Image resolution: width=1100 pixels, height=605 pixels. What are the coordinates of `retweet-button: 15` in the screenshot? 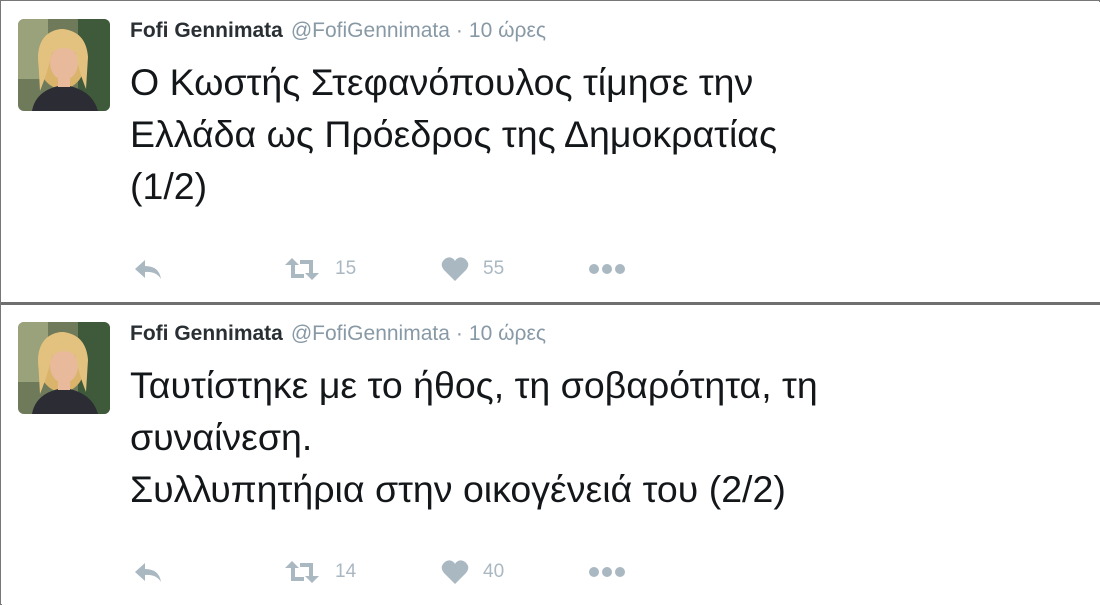 It's located at (319, 269).